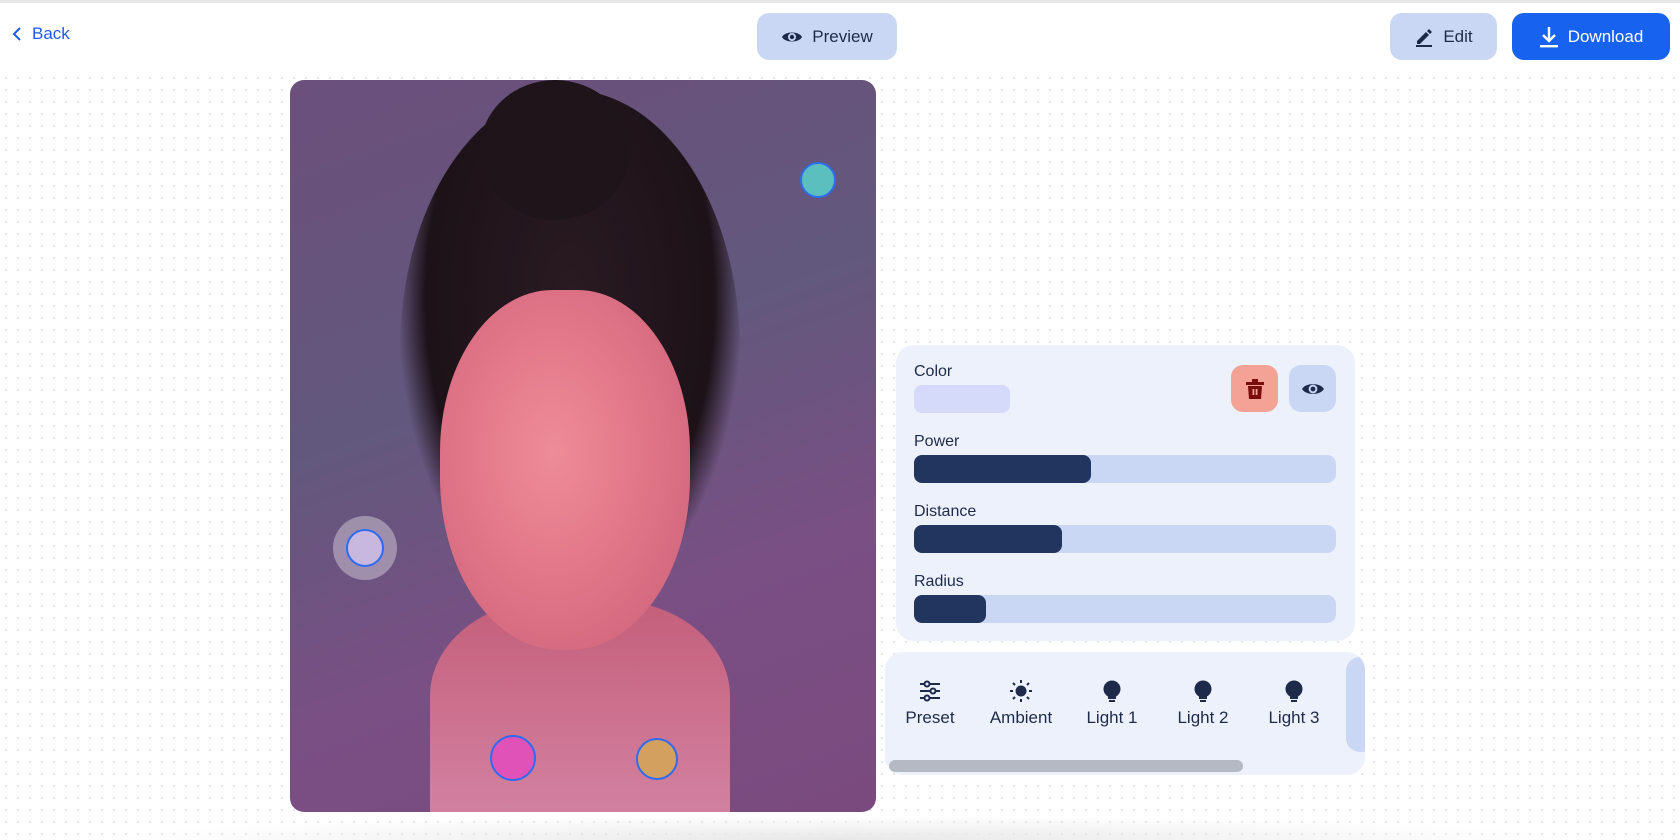 This screenshot has width=1680, height=840. I want to click on tab-label: Ambient, so click(1021, 717).